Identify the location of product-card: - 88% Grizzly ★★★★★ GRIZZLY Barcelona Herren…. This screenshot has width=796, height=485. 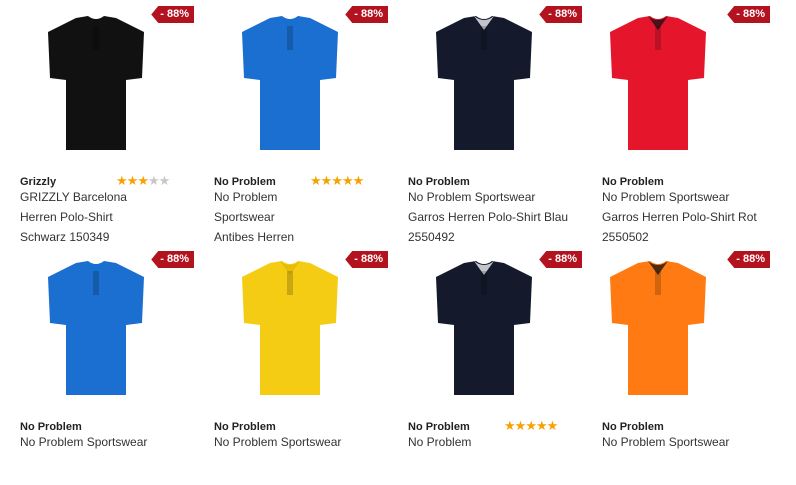
(97, 122).